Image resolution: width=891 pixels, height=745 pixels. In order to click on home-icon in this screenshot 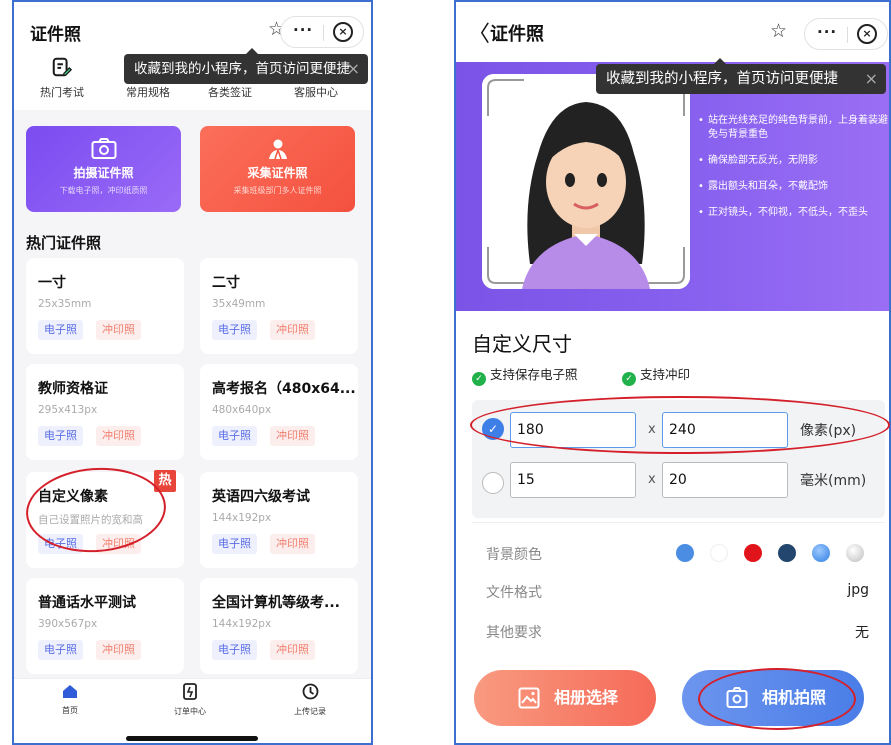, I will do `click(70, 691)`.